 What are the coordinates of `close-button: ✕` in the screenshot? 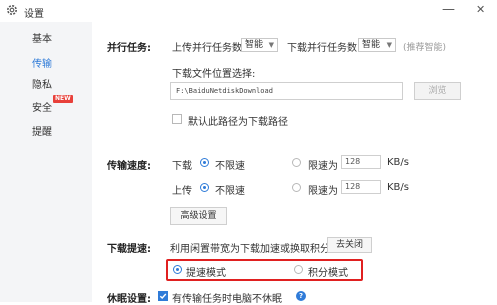 It's located at (480, 9).